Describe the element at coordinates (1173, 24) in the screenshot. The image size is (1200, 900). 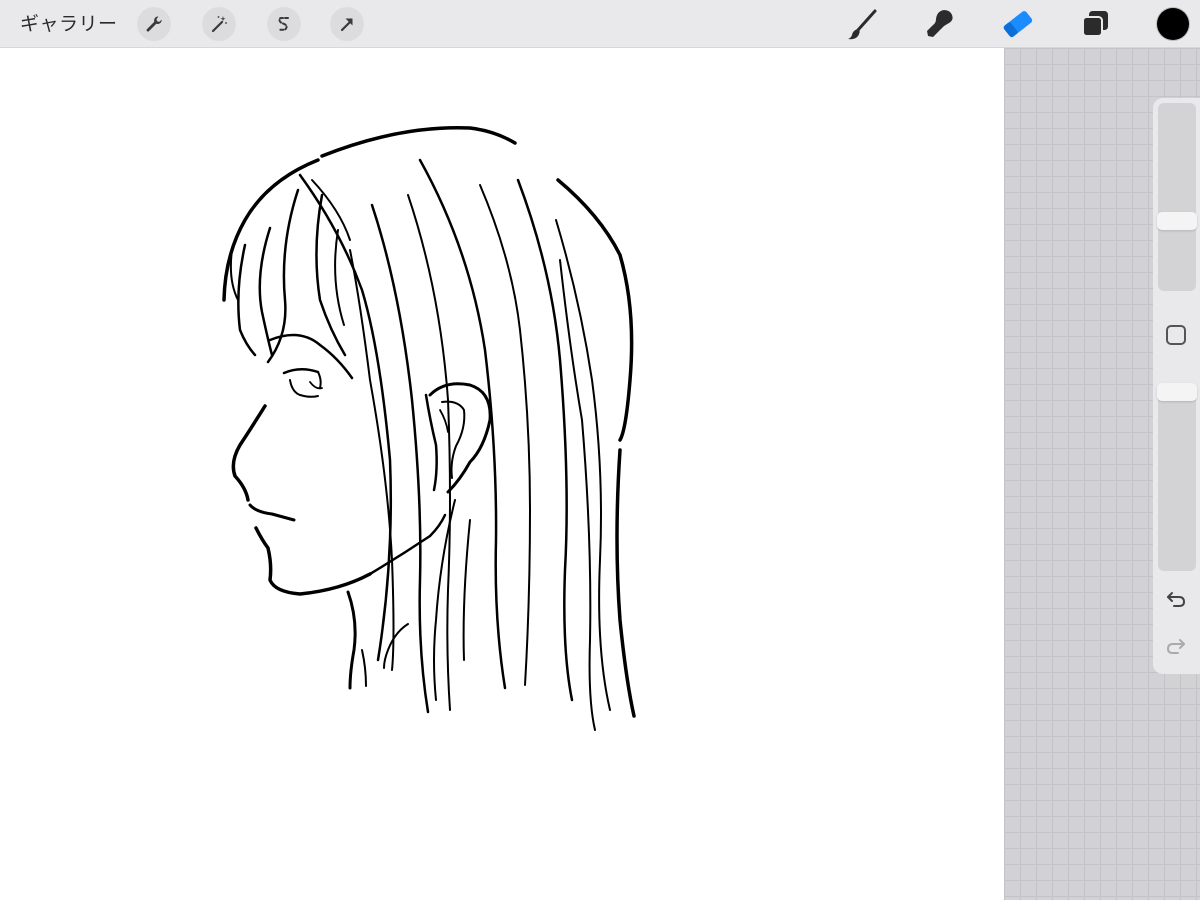
I see `color-swatch` at that location.